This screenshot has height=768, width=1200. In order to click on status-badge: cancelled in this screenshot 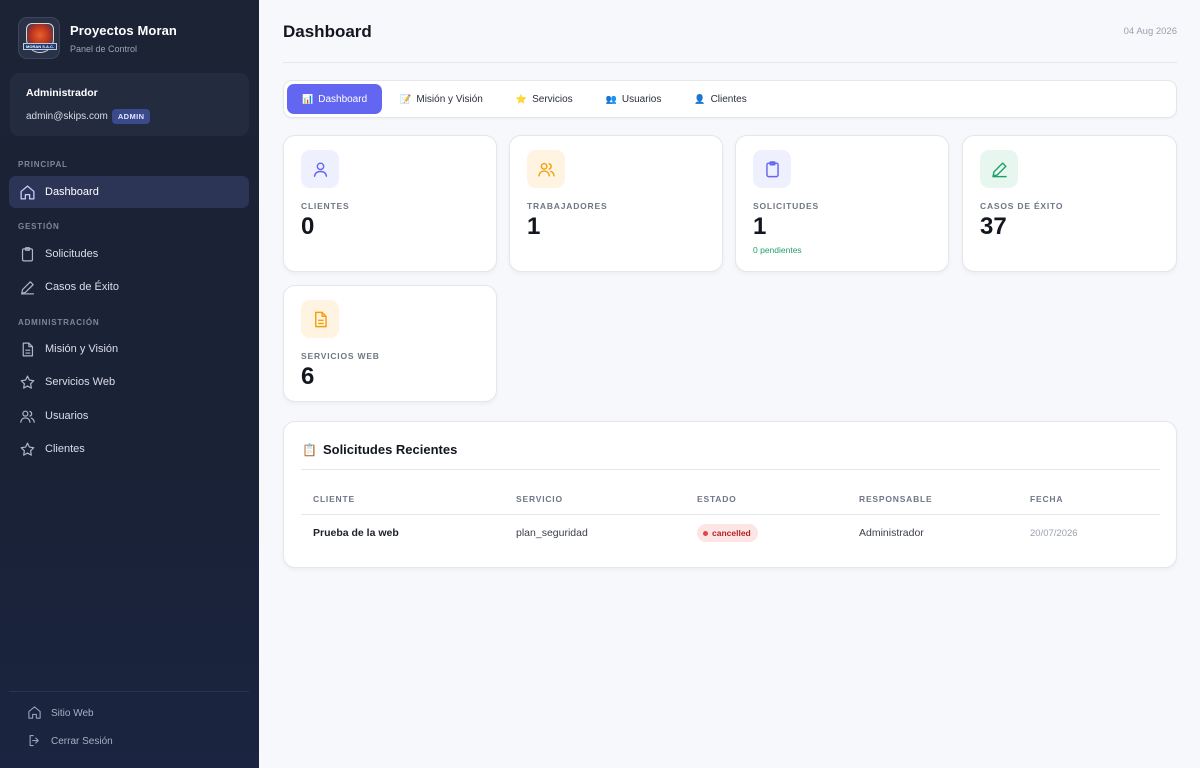, I will do `click(727, 533)`.